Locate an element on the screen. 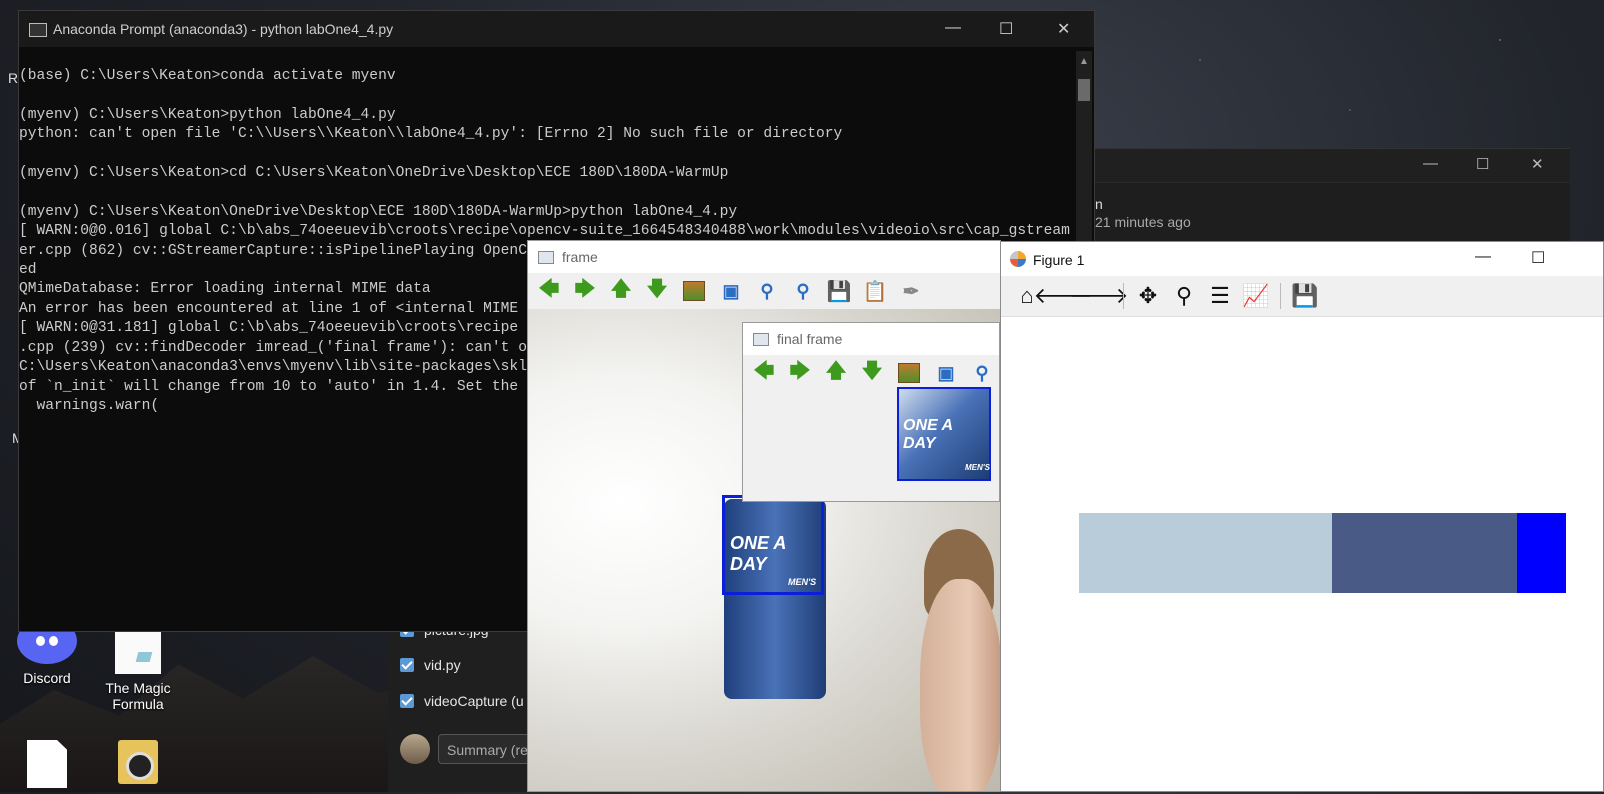  scroll-up-icon: ▲ is located at coordinates (1084, 61).